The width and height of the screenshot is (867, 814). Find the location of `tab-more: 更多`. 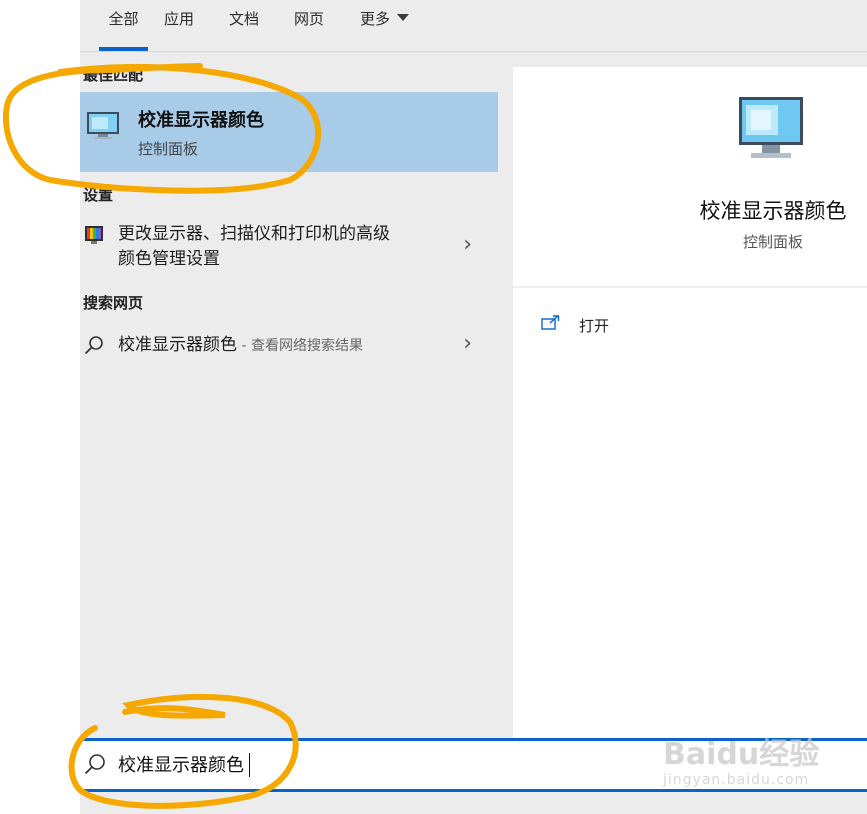

tab-more: 更多 is located at coordinates (385, 25).